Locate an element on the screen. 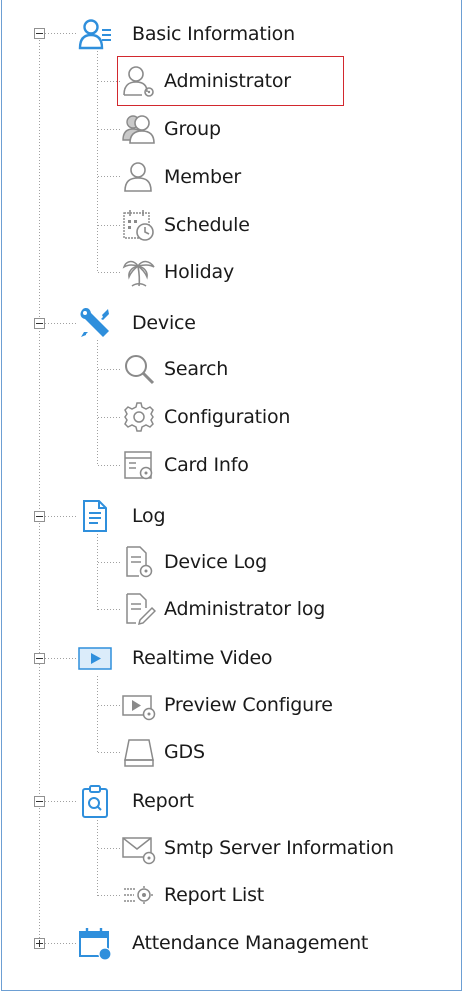  tree-node-smtp-server-information: Smtp Server Information is located at coordinates (287, 848).